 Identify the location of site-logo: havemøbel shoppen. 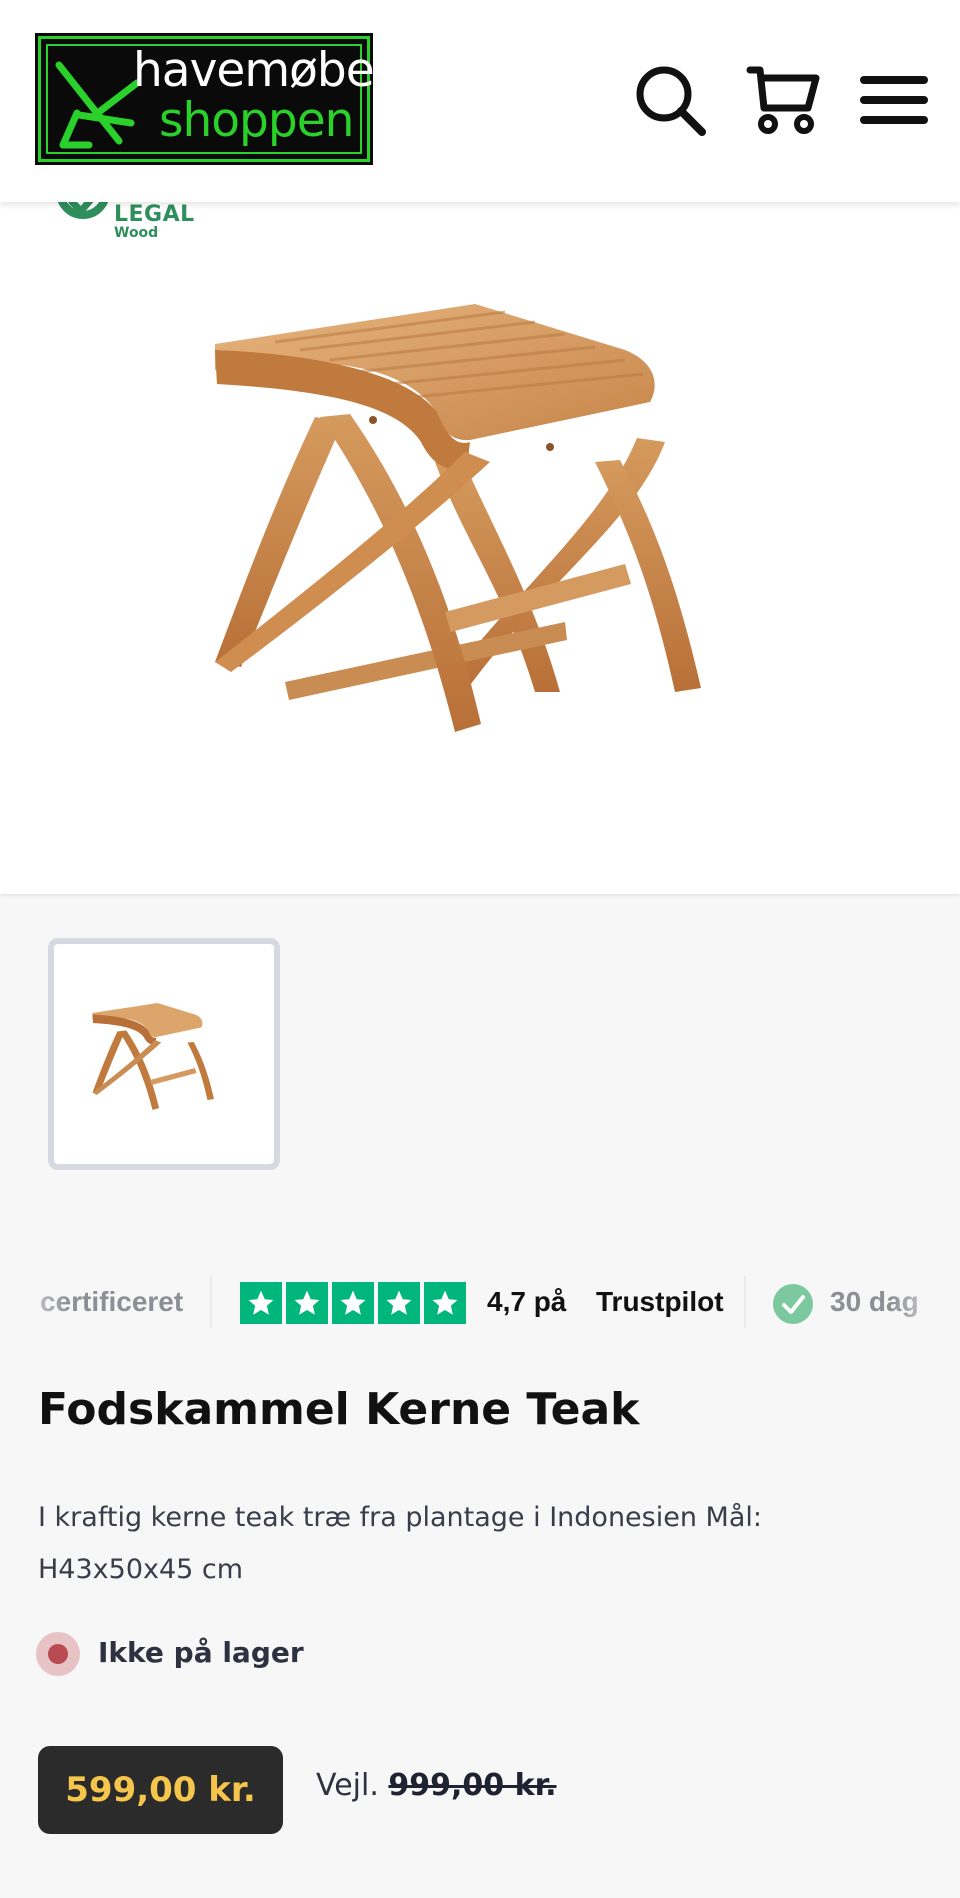
(211, 99).